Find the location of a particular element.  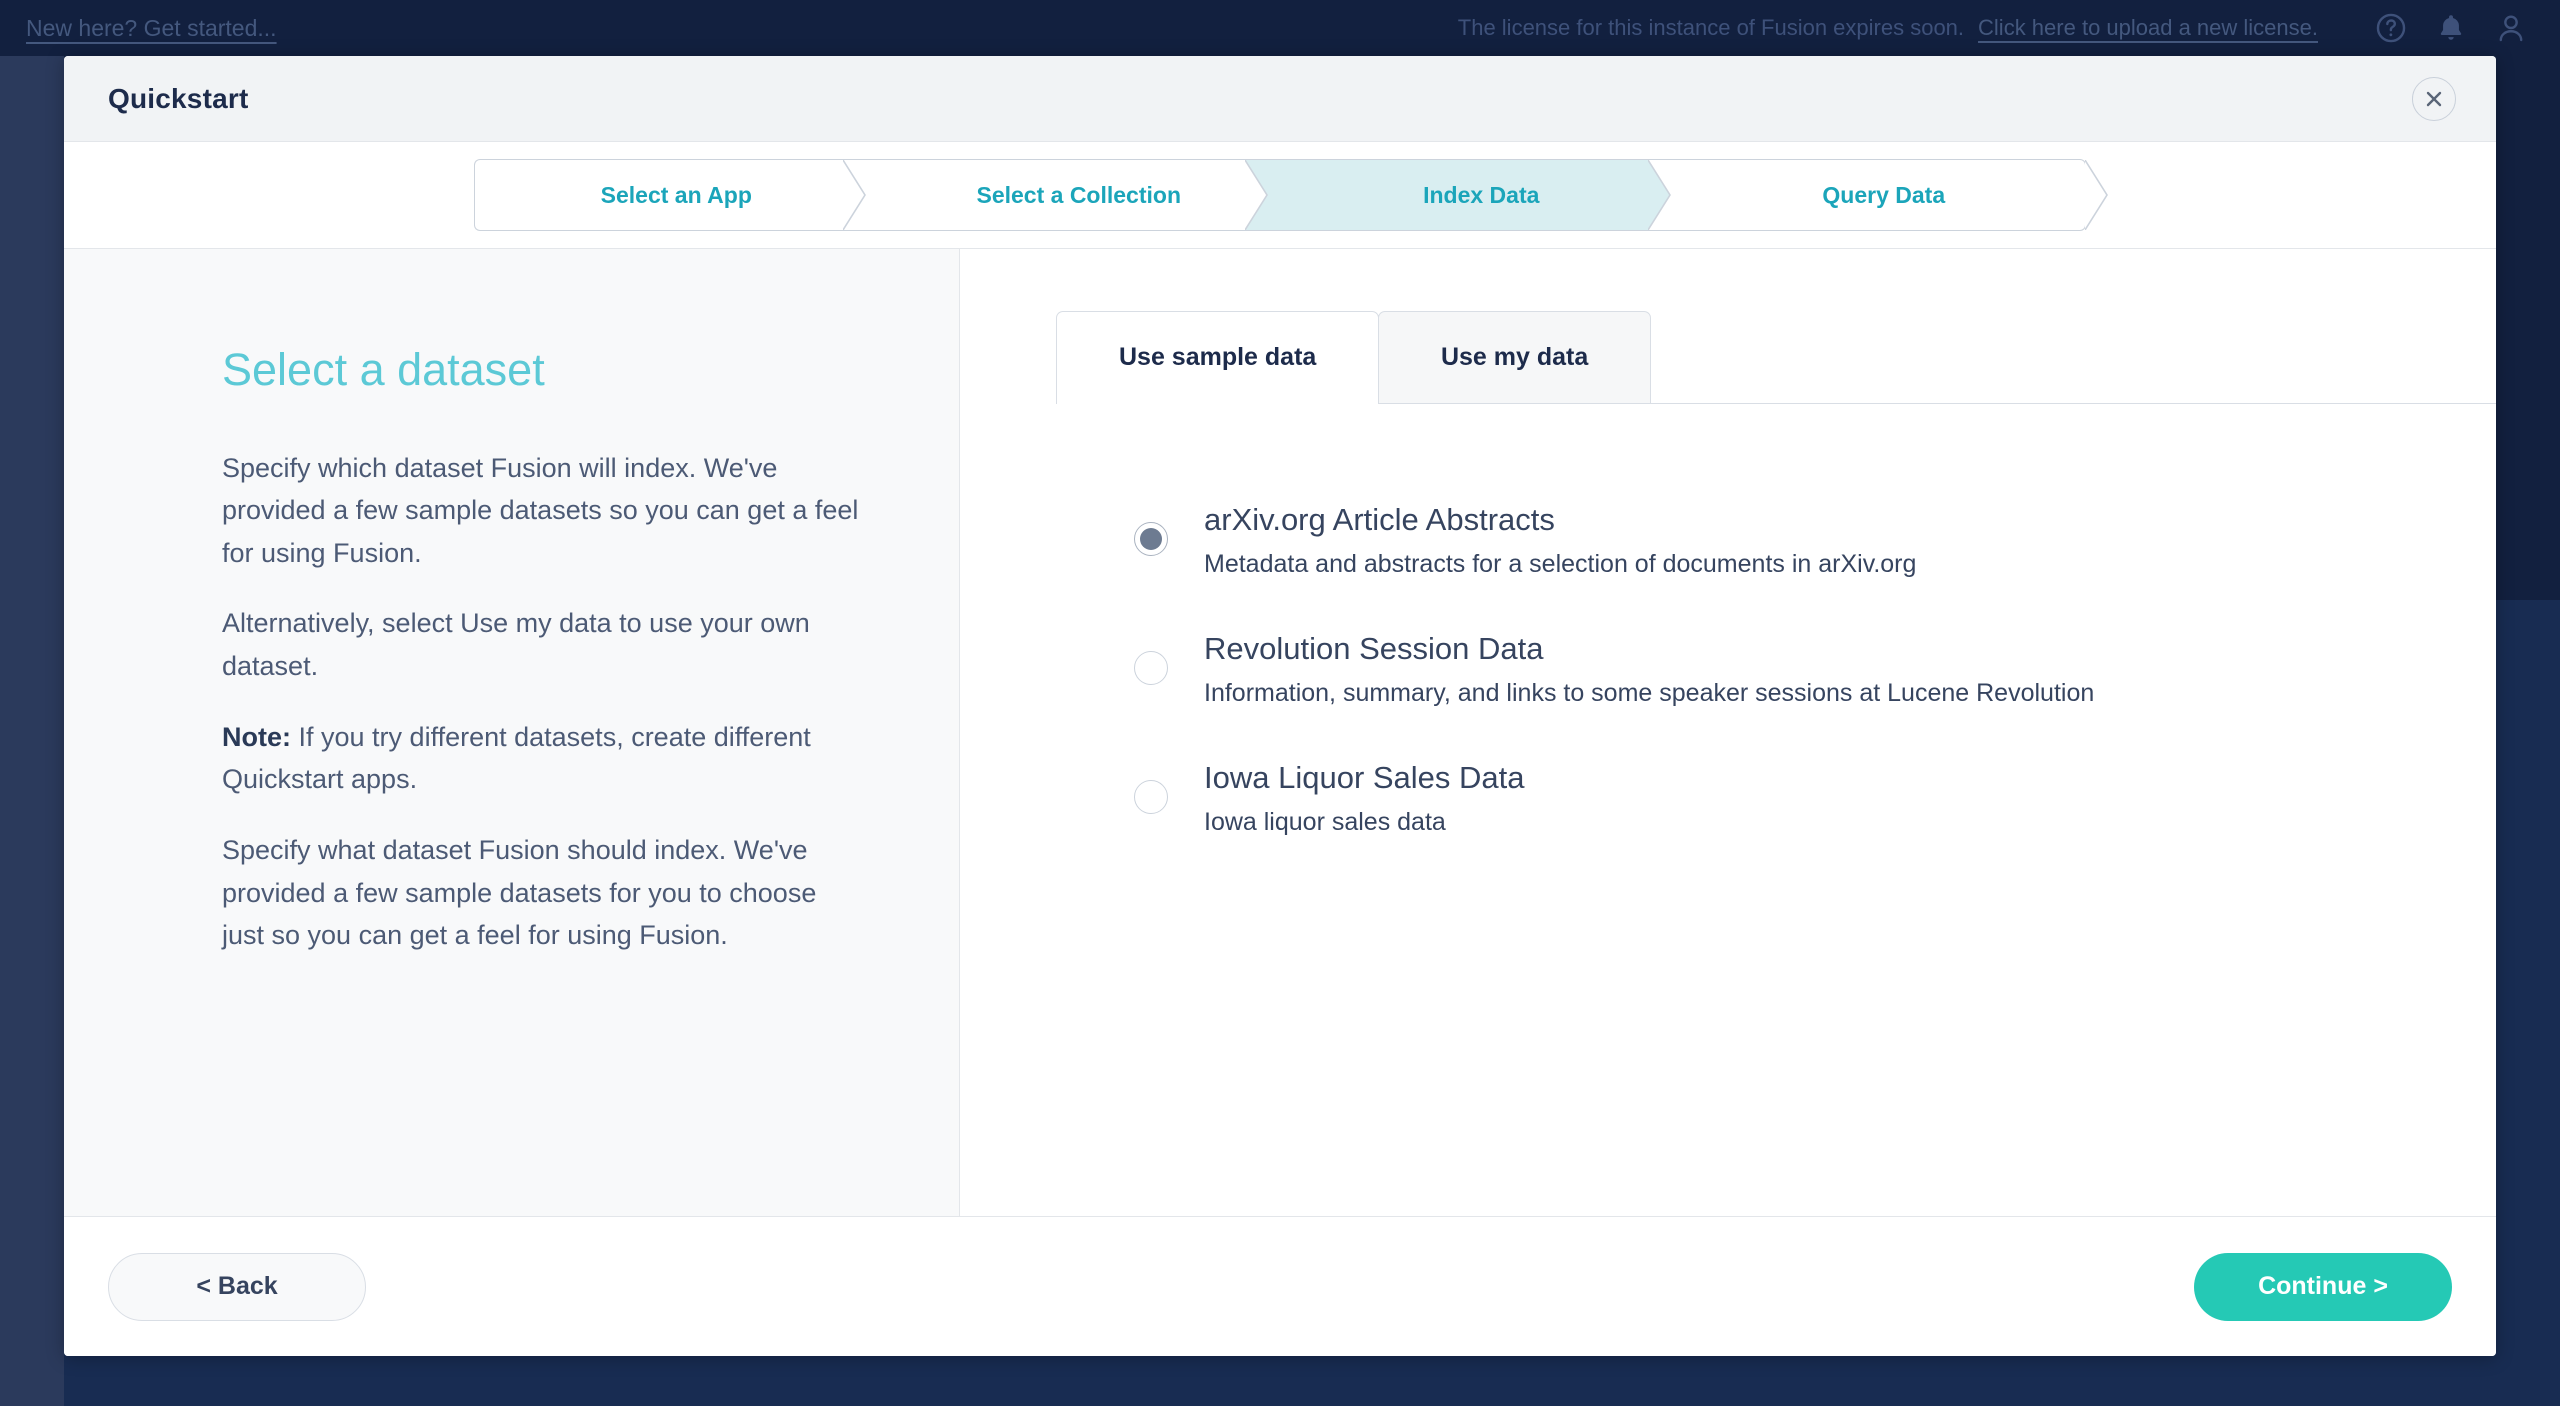

notifications-bell-icon is located at coordinates (2451, 28).